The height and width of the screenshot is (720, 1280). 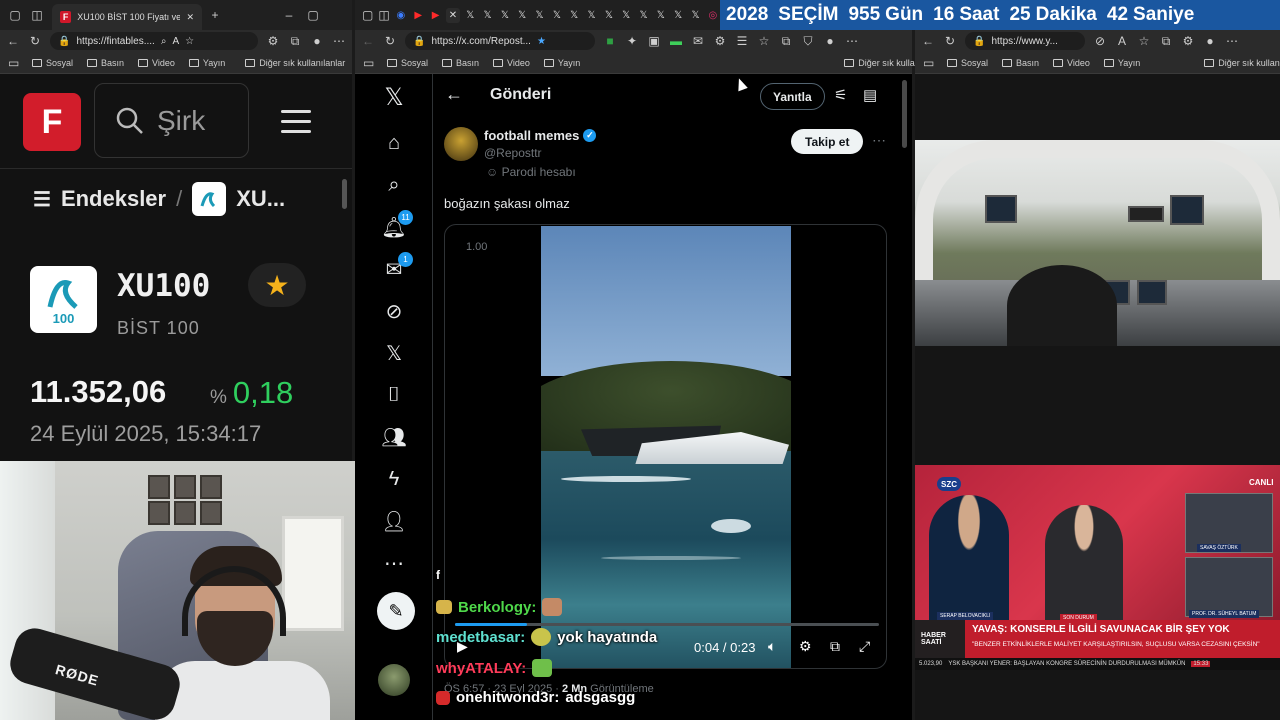 I want to click on breadcrumb-endeksler: Endeksler, so click(x=113, y=199).